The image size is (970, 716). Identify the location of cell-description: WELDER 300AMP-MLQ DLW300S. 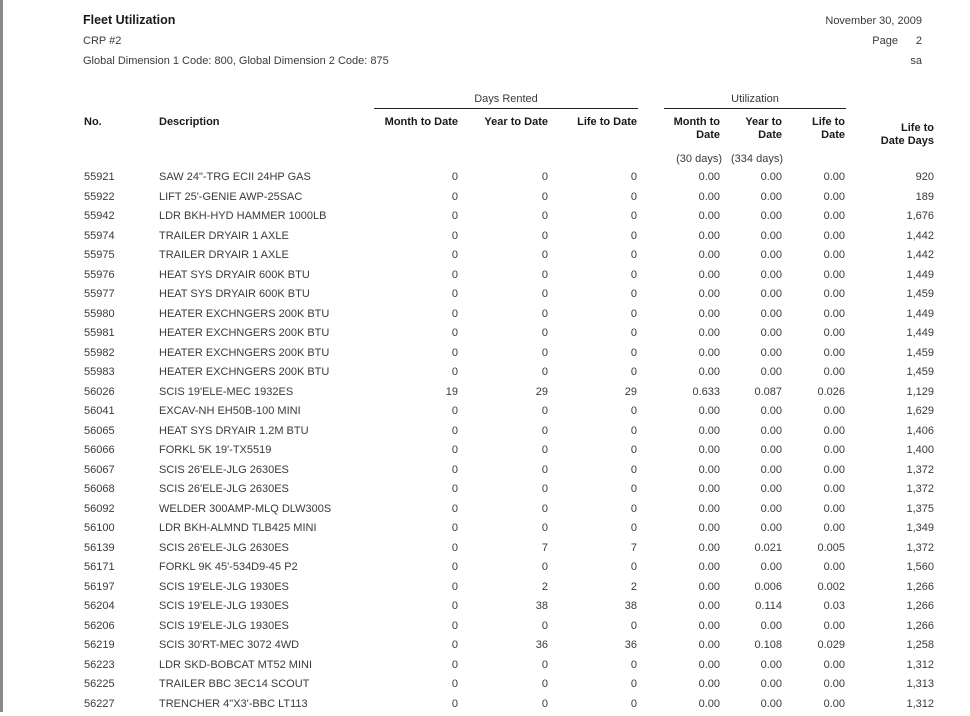
(245, 509).